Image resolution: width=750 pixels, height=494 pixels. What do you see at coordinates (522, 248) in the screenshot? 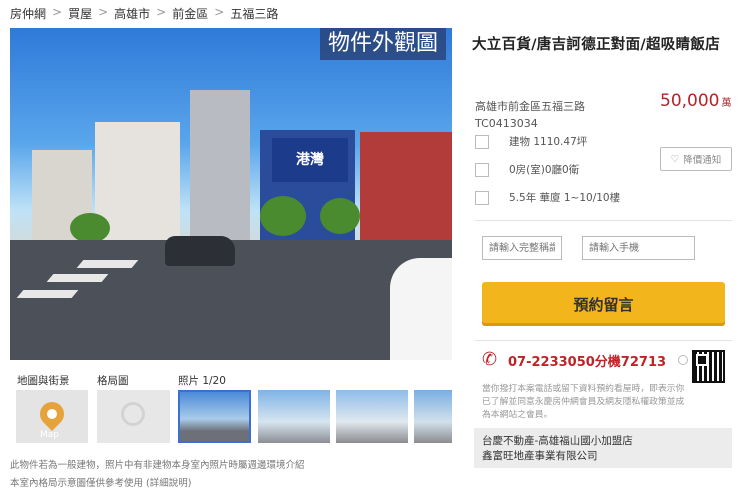
I see `name-input` at bounding box center [522, 248].